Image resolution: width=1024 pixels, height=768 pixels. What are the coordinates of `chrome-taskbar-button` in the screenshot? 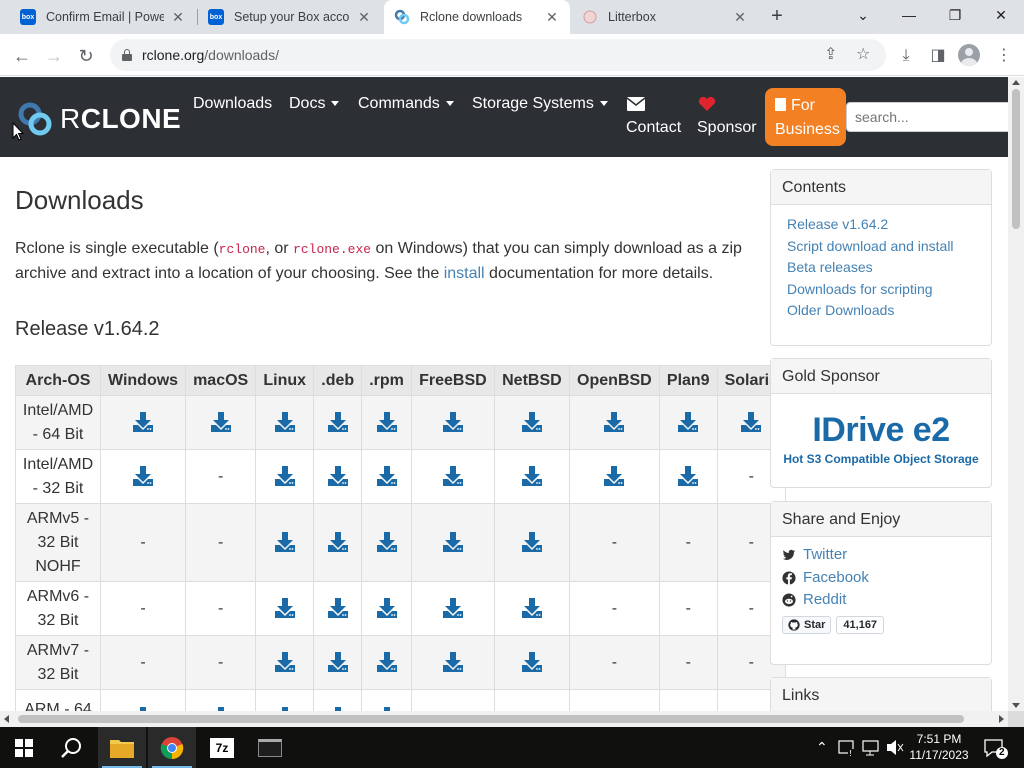 It's located at (172, 747).